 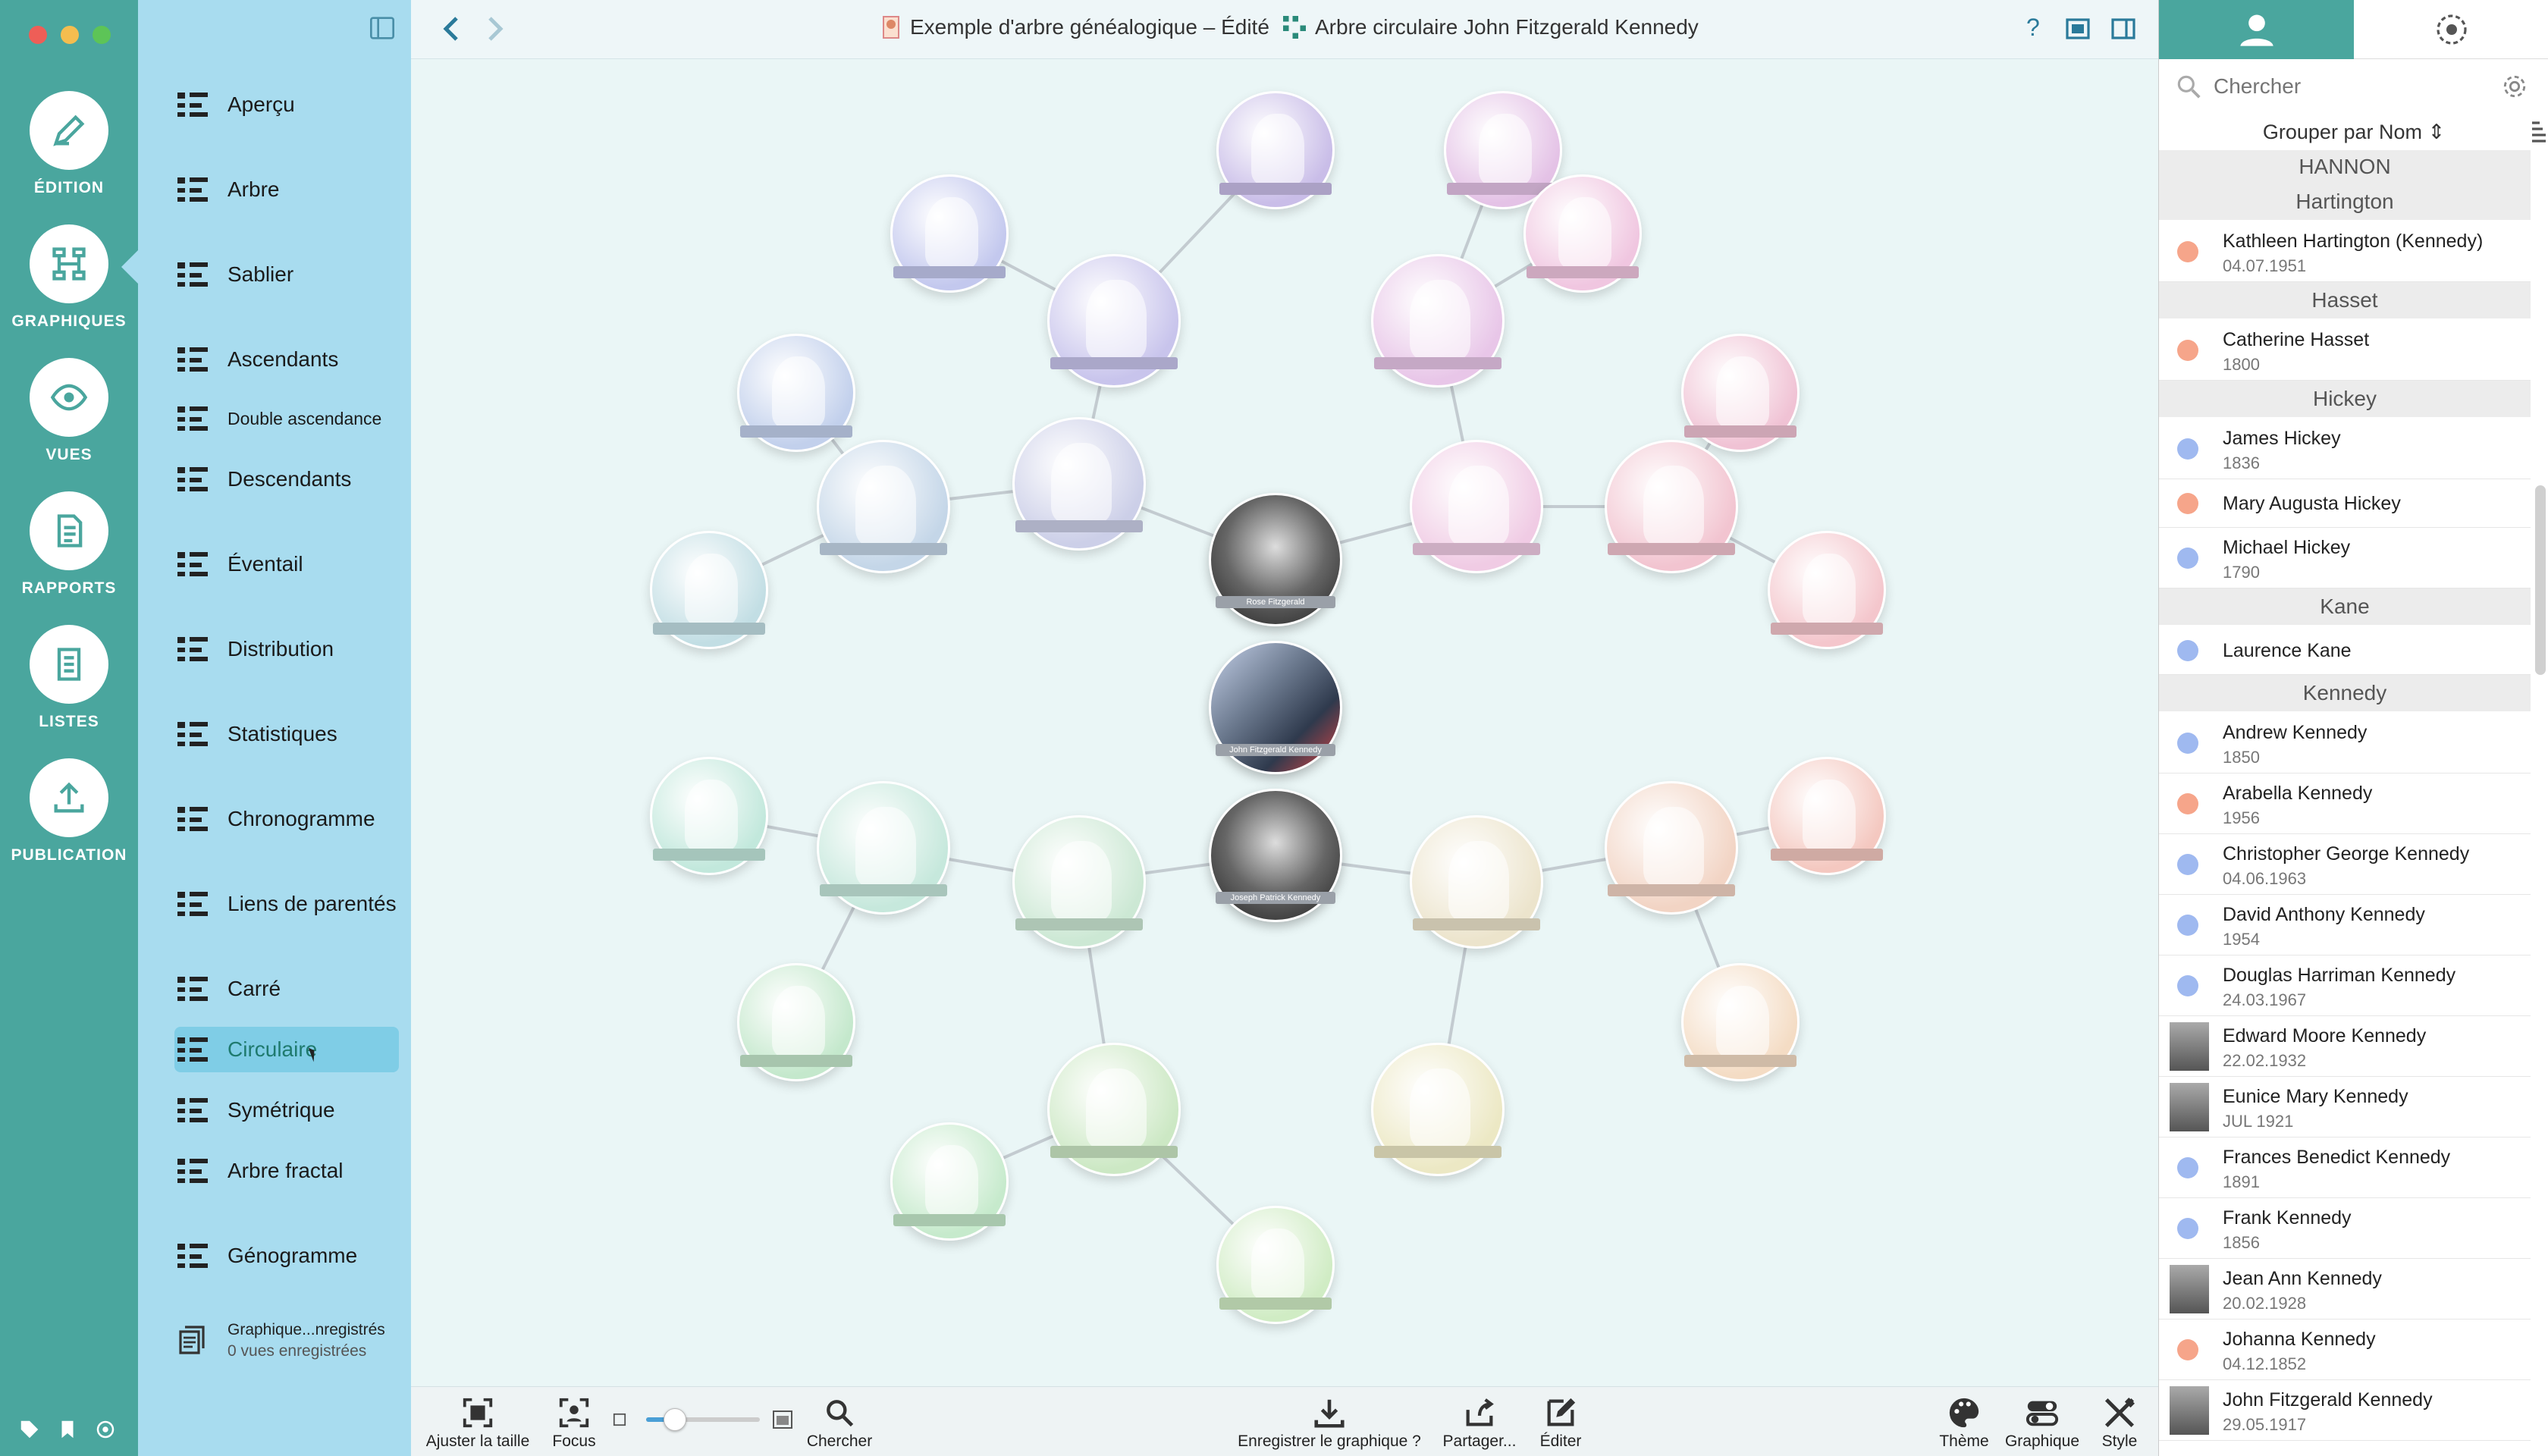 I want to click on help-button: ?, so click(x=2033, y=28).